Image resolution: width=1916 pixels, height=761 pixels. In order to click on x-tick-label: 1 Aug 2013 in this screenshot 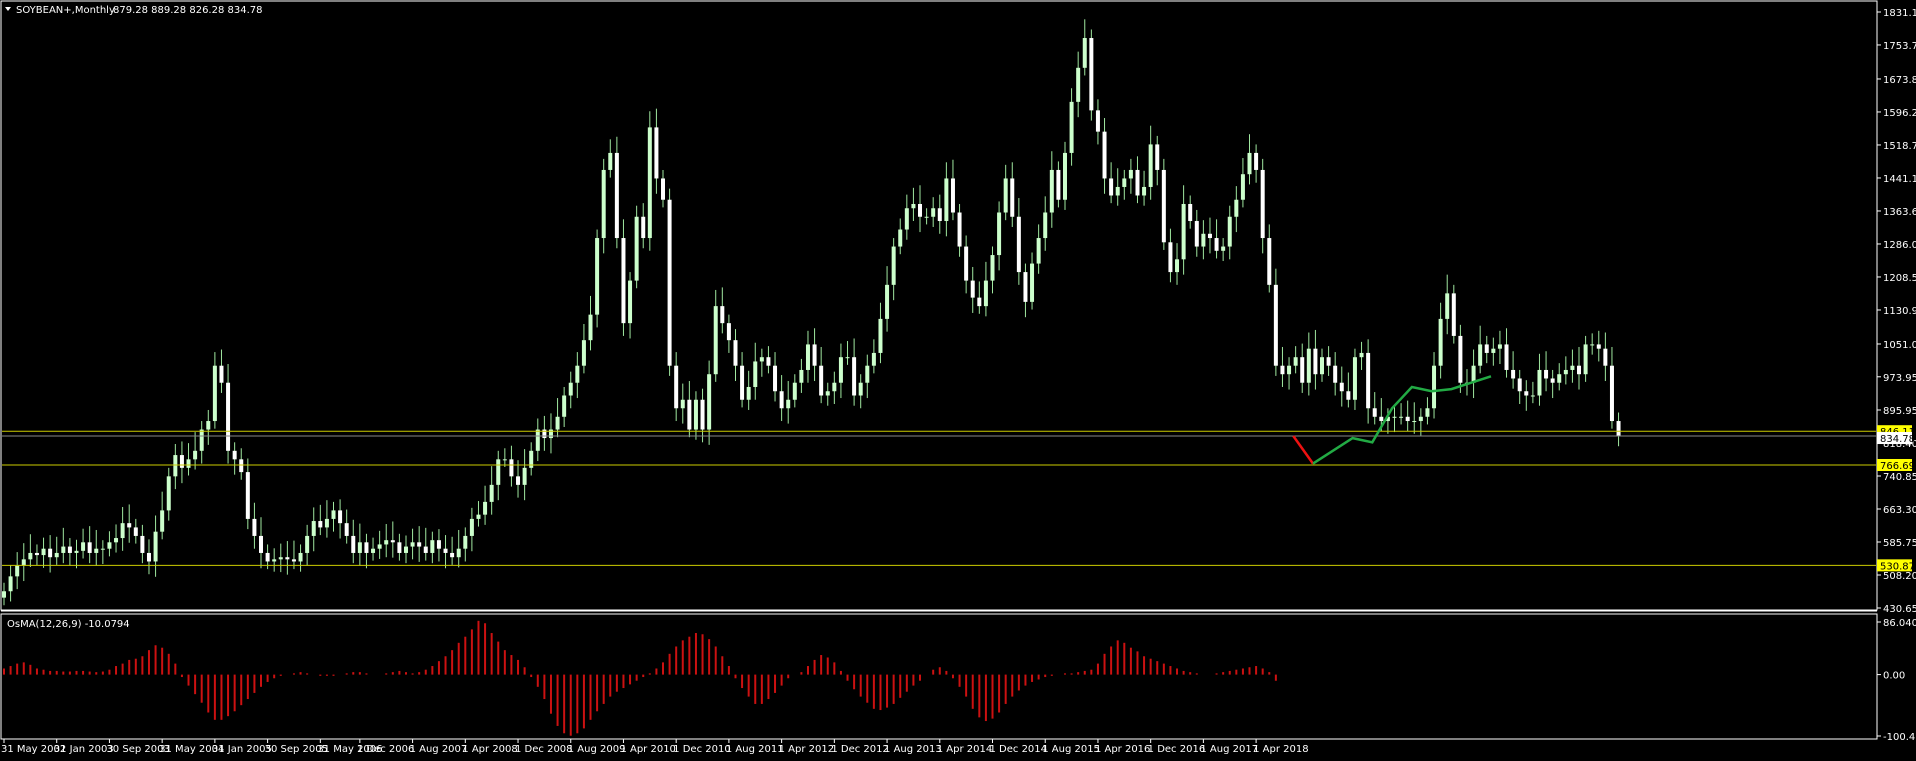, I will do `click(913, 749)`.